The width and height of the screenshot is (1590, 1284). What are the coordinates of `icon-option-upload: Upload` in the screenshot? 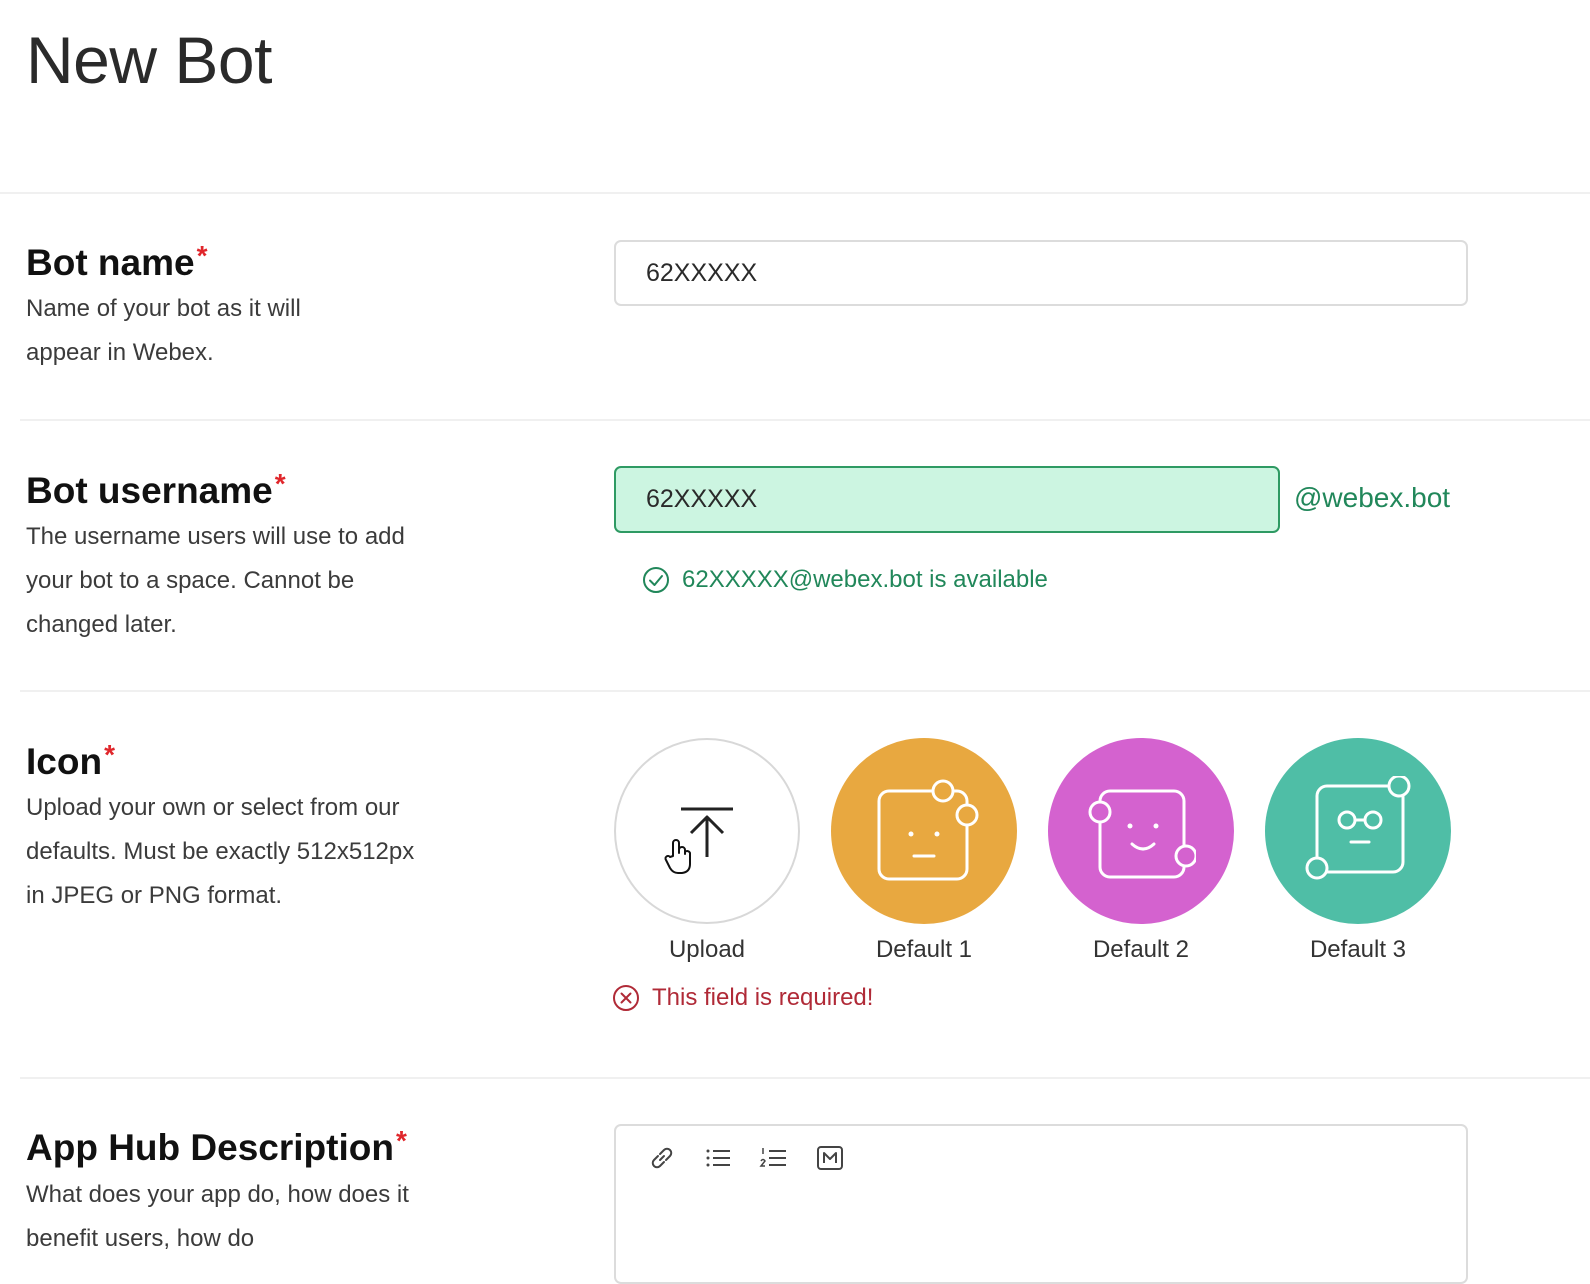 It's located at (707, 851).